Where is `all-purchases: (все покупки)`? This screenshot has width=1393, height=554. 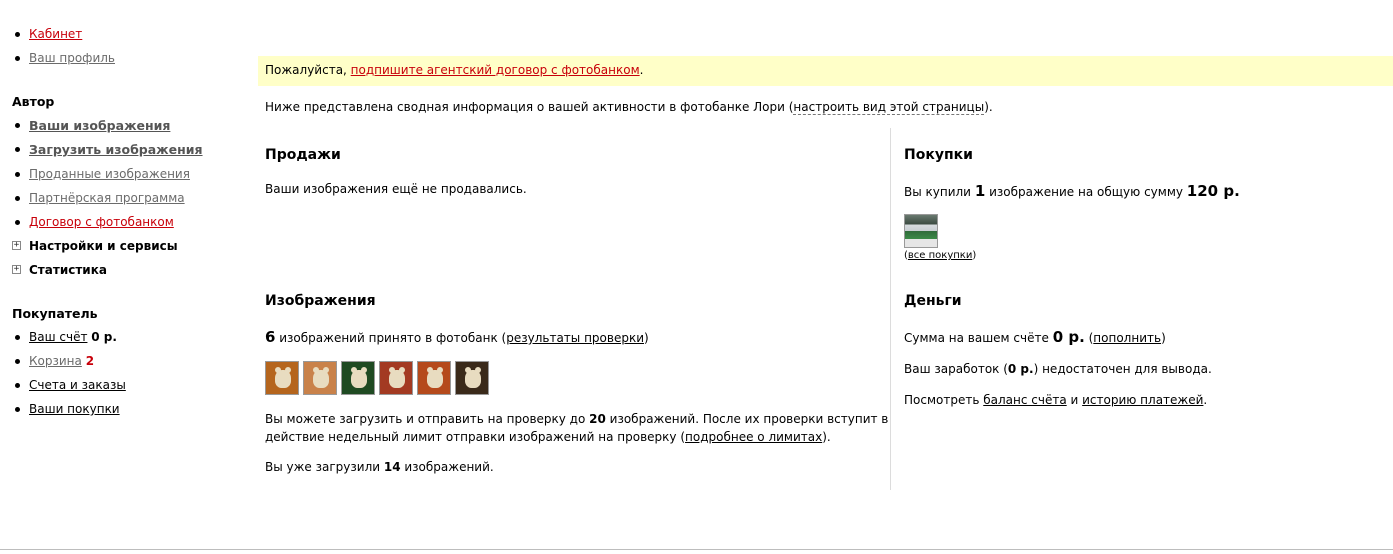 all-purchases: (все покупки) is located at coordinates (940, 255).